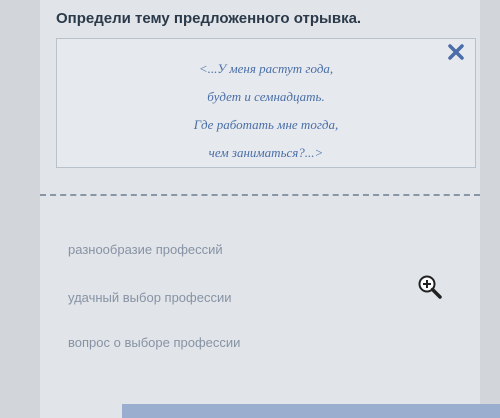 The image size is (500, 418). I want to click on answer-option: удачный выбор профессии, so click(149, 297).